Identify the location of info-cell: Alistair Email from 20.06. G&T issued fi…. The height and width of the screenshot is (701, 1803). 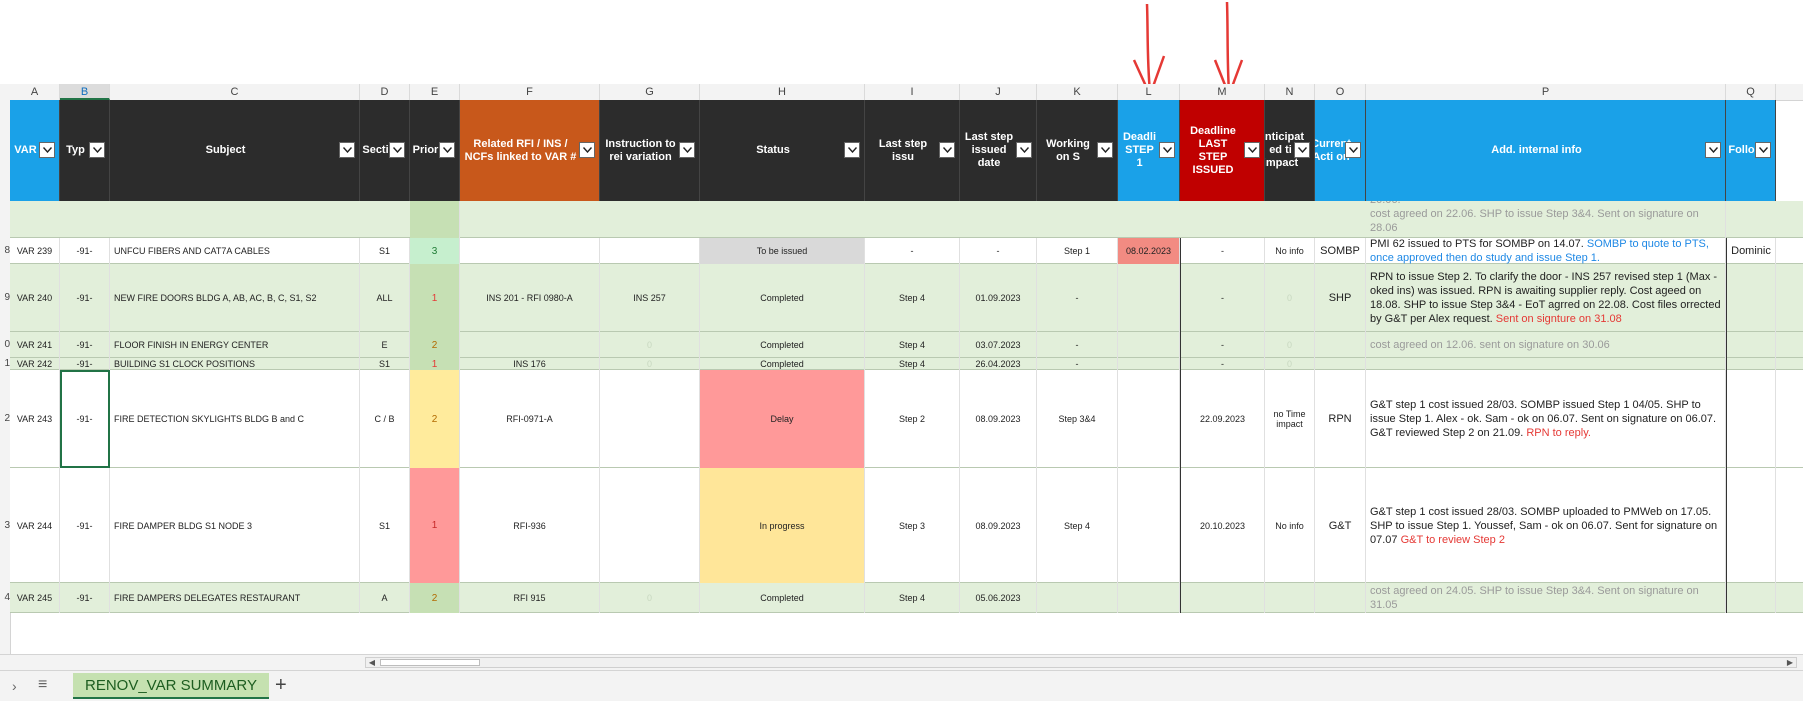
(1546, 219).